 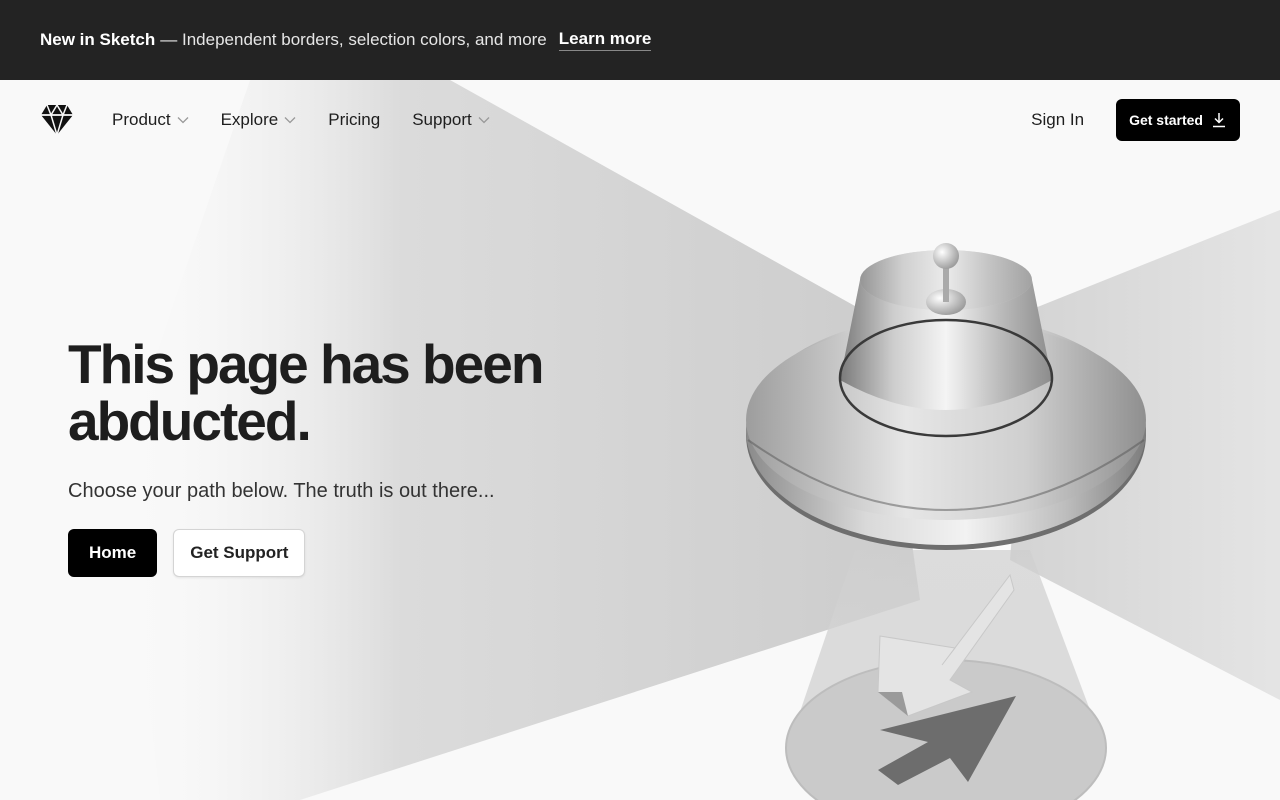 I want to click on nav-item-label: Support, so click(x=442, y=119).